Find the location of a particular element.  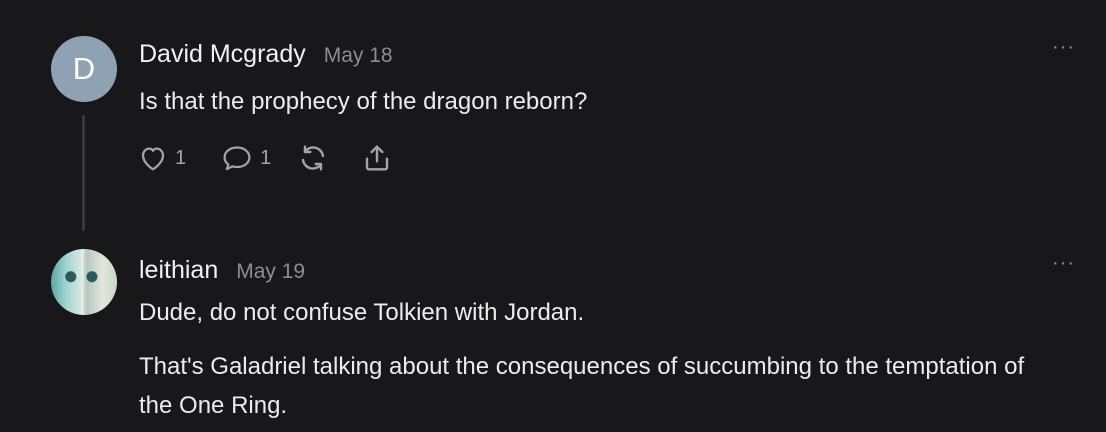

like-count: 1 is located at coordinates (181, 157).